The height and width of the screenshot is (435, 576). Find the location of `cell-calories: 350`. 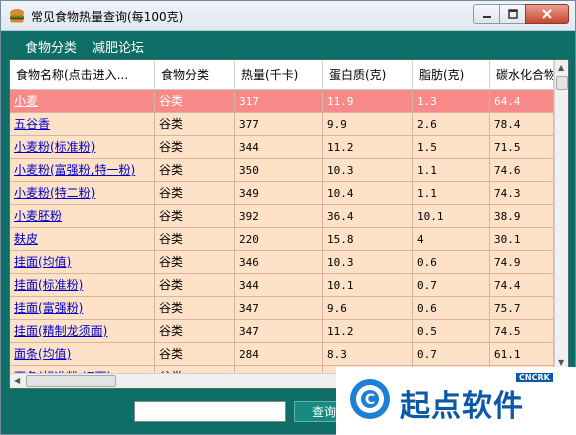

cell-calories: 350 is located at coordinates (279, 170).